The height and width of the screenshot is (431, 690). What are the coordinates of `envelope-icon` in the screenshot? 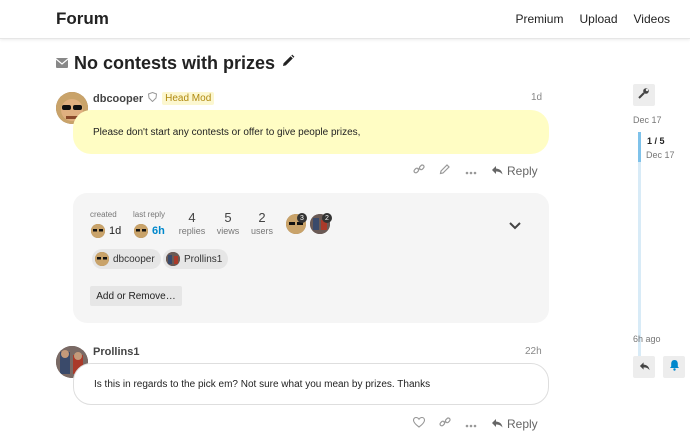 It's located at (62, 64).